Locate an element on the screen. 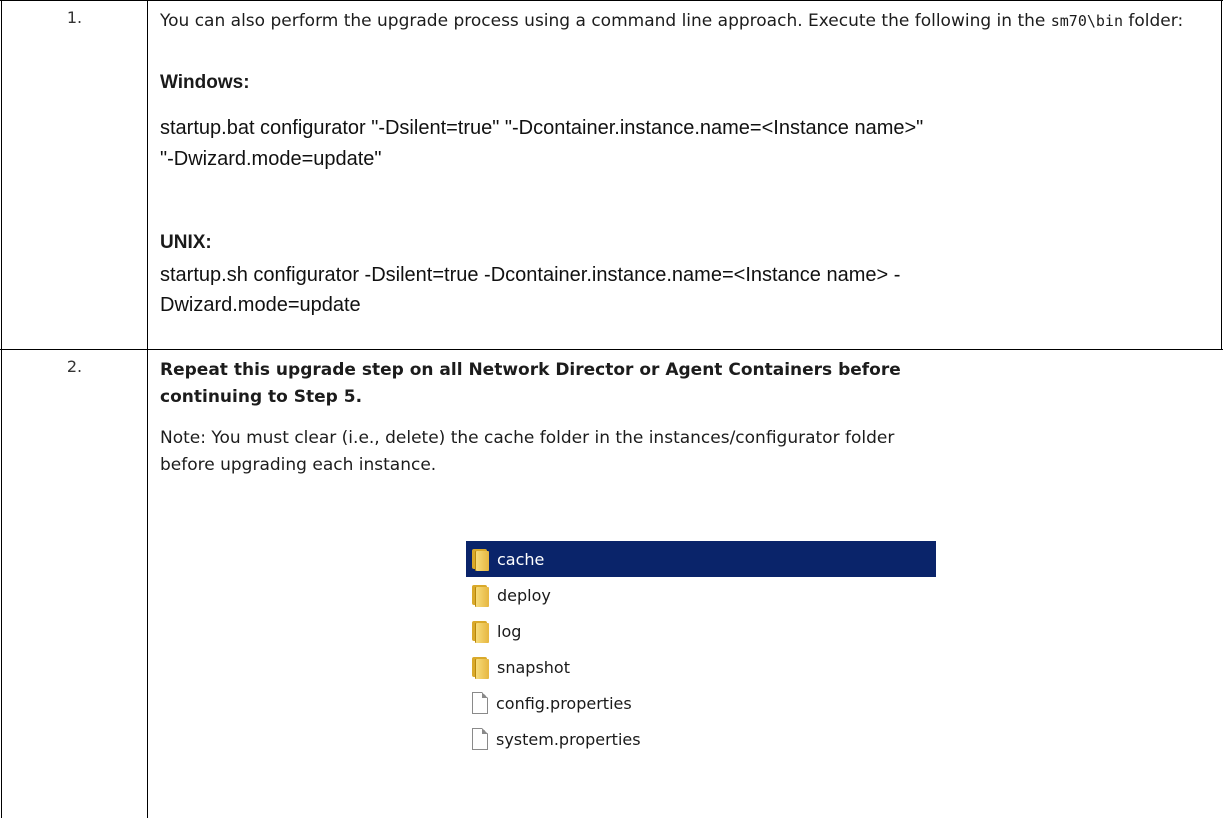 This screenshot has height=818, width=1223. unix-command-line-2: Dwizard.mode=update is located at coordinates (260, 305).